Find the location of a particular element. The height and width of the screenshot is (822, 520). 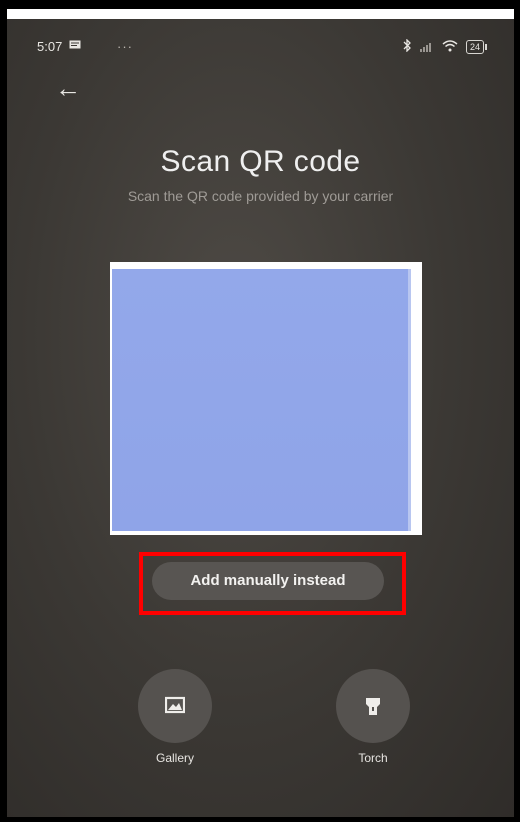

torch-button: Torch is located at coordinates (373, 717).